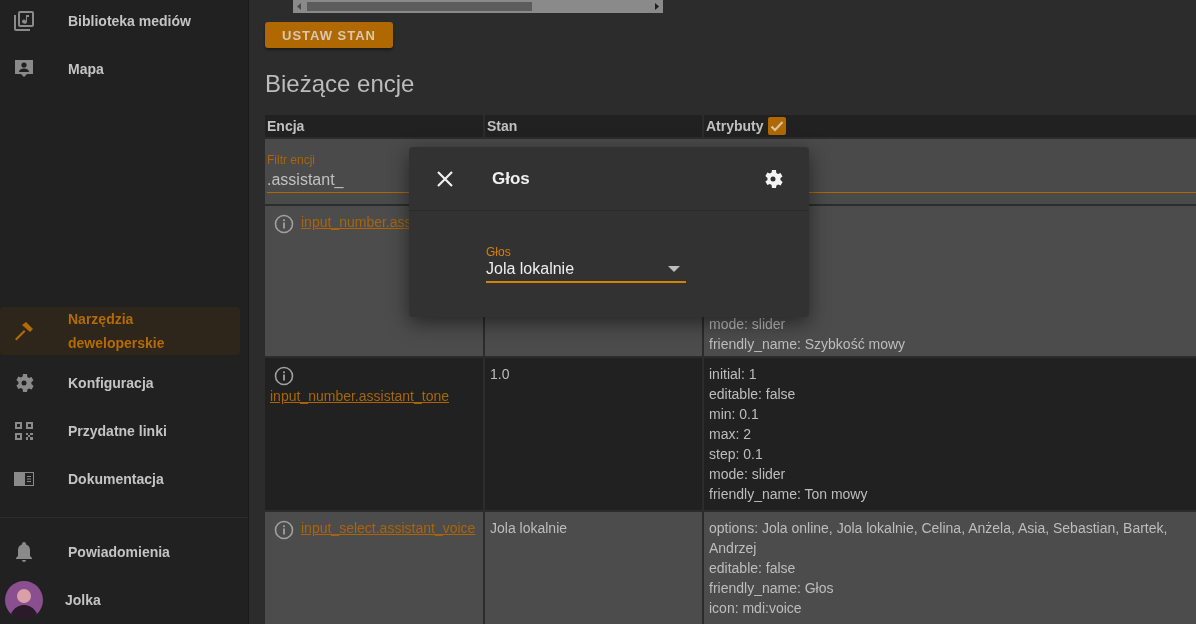 This screenshot has height=624, width=1196. Describe the element at coordinates (730, 434) in the screenshot. I see `attribute-text: max: 2` at that location.